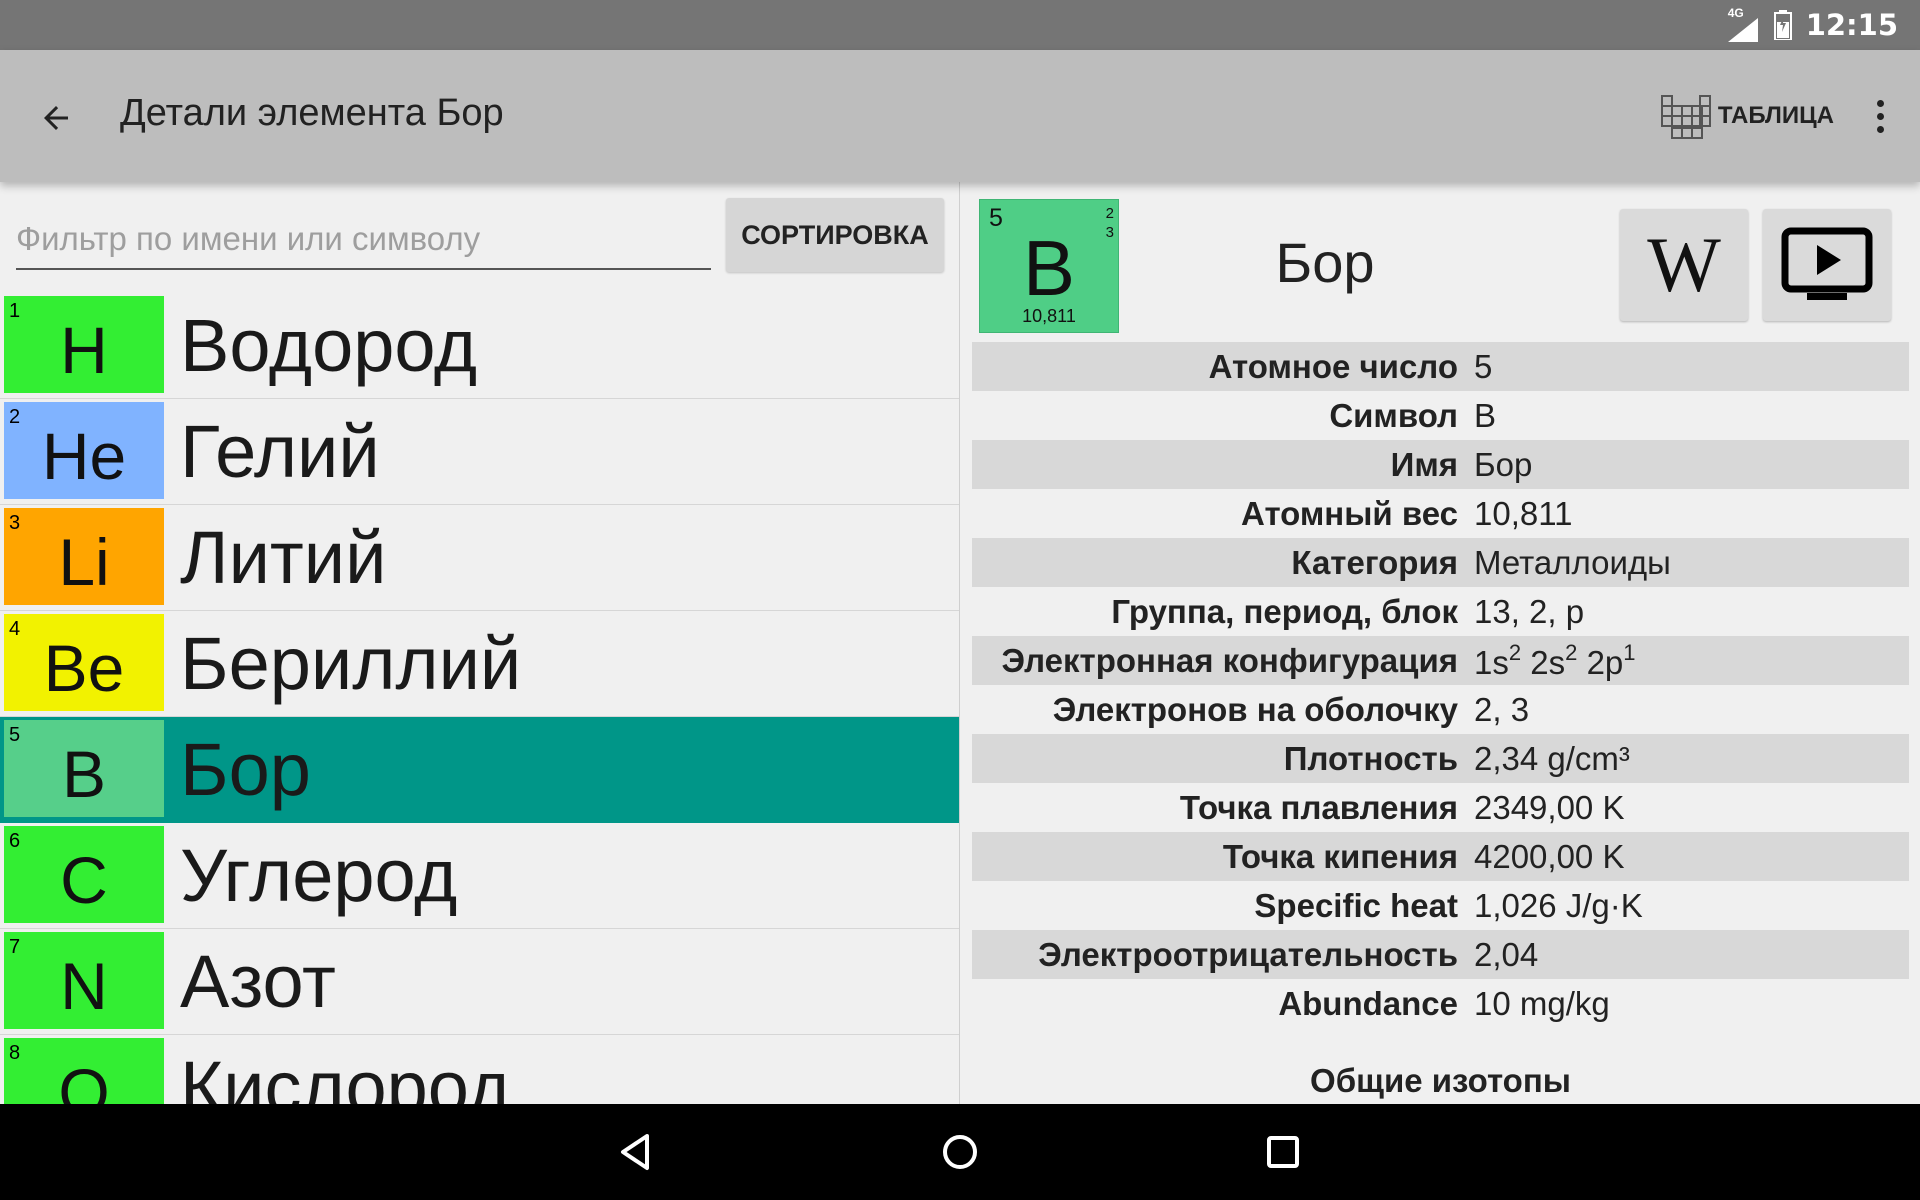 The height and width of the screenshot is (1200, 1920). What do you see at coordinates (835, 235) in the screenshot?
I see `sort-button: СОРТИРОВКА` at bounding box center [835, 235].